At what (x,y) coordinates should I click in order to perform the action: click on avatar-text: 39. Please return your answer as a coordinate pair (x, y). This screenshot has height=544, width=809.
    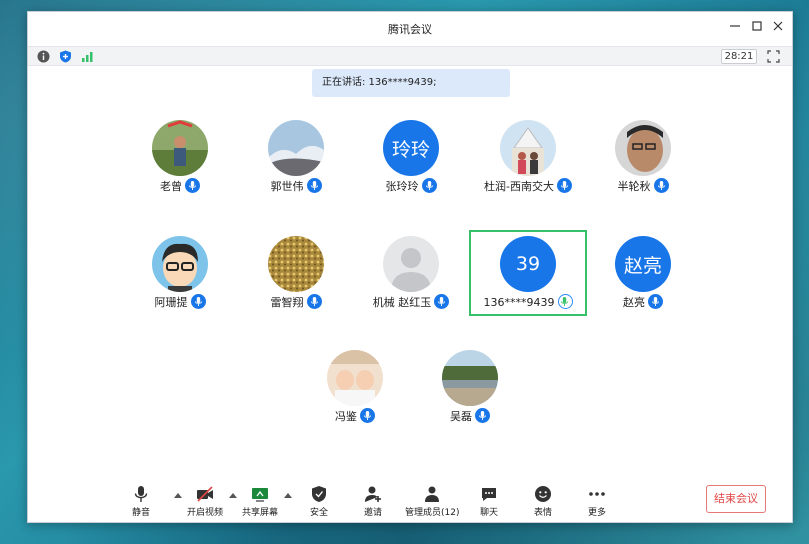
    Looking at the image, I should click on (528, 264).